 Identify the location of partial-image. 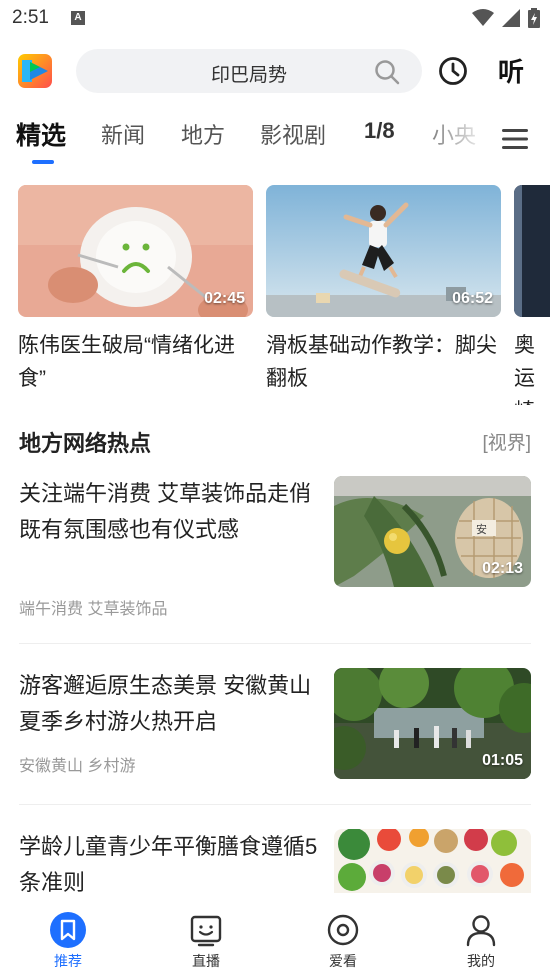
(532, 251).